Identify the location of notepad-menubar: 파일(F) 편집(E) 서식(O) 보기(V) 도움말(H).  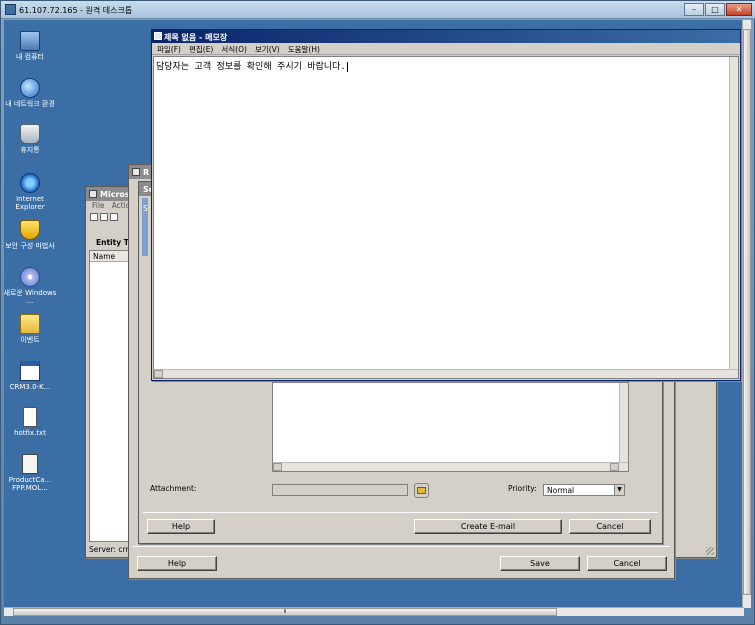
(446, 49).